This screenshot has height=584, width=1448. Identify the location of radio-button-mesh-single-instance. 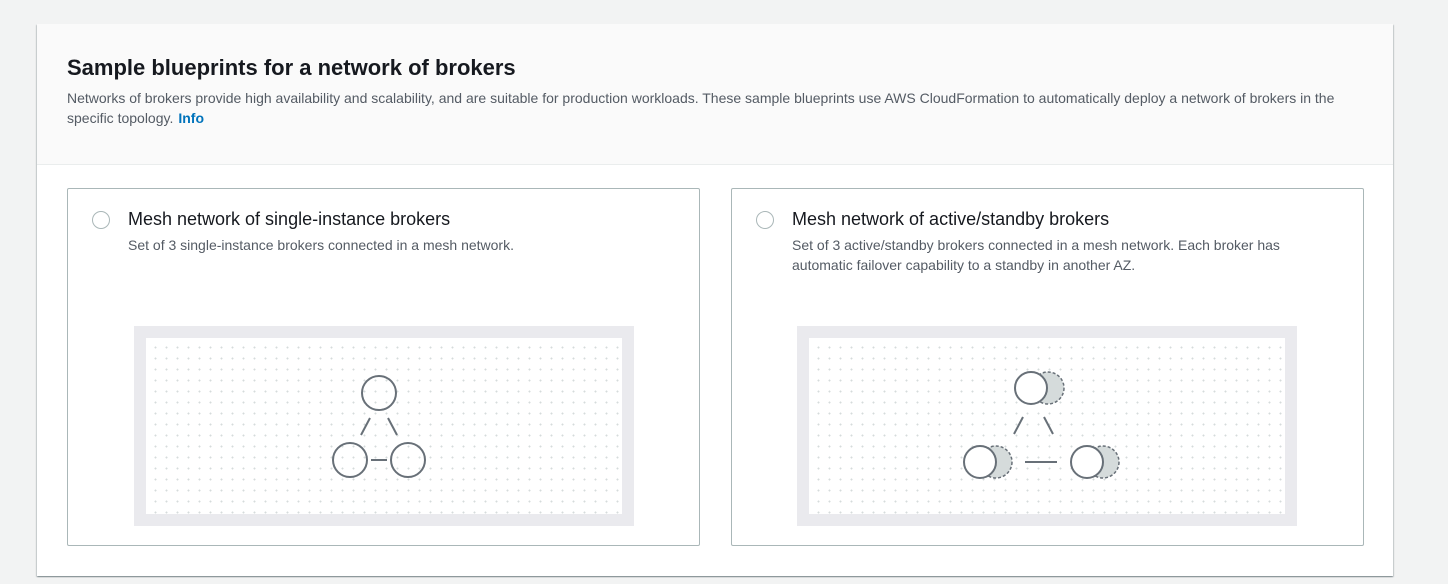
(101, 220).